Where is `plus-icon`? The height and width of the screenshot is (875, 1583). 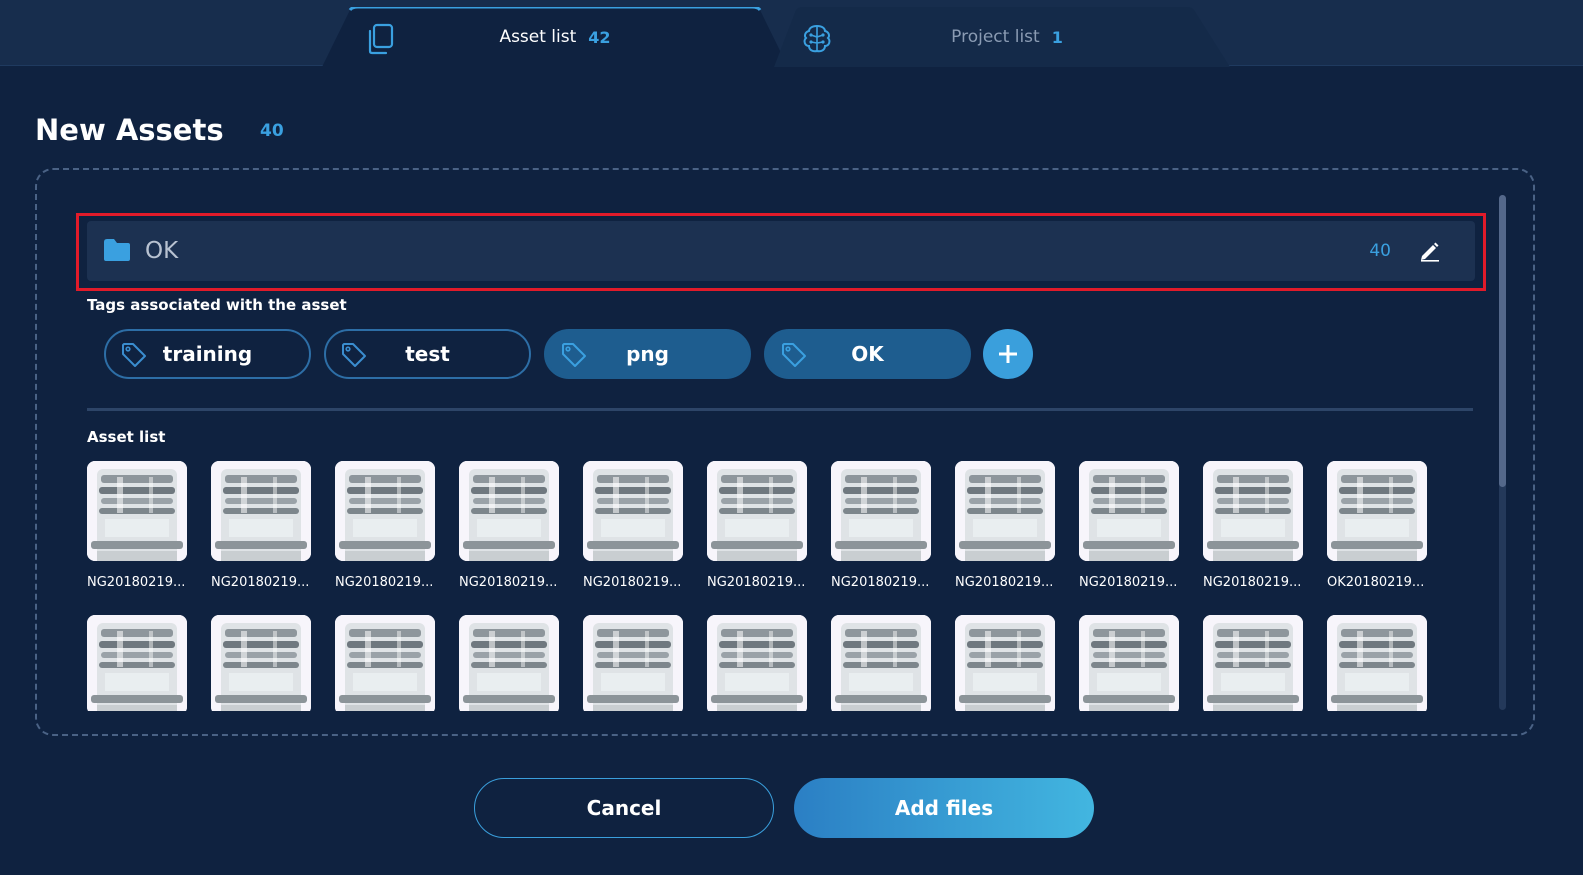
plus-icon is located at coordinates (1008, 354).